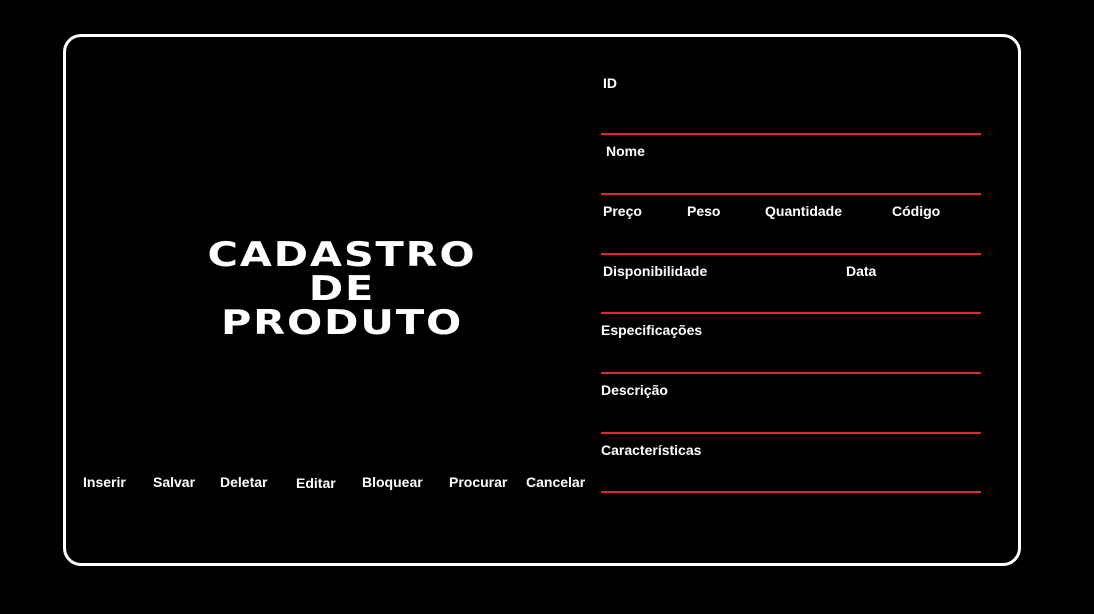 This screenshot has width=1094, height=614. I want to click on nome-label: Nome, so click(625, 151).